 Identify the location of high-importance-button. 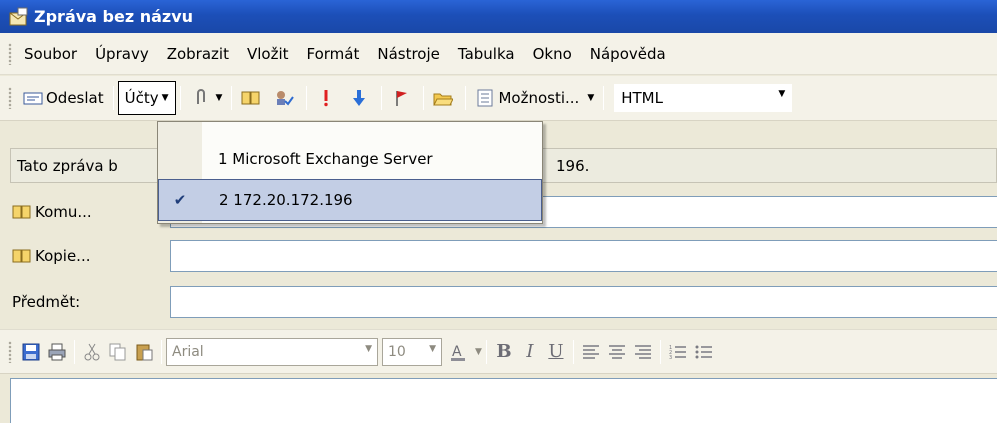
(327, 98).